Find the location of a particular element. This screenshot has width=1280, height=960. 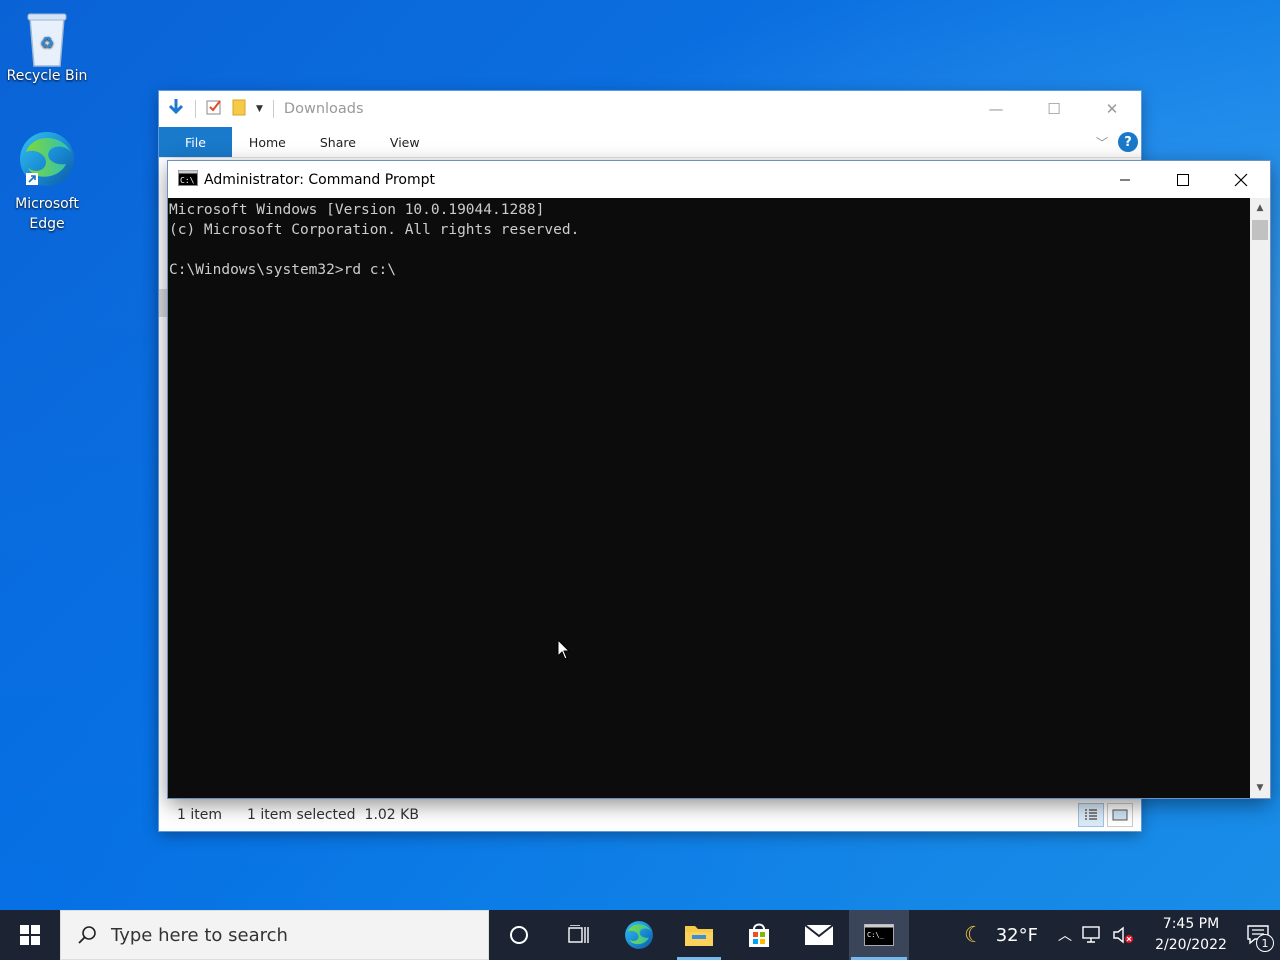

taskbar-clock: 7:45 PM 2/20/2022 is located at coordinates (1191, 935).